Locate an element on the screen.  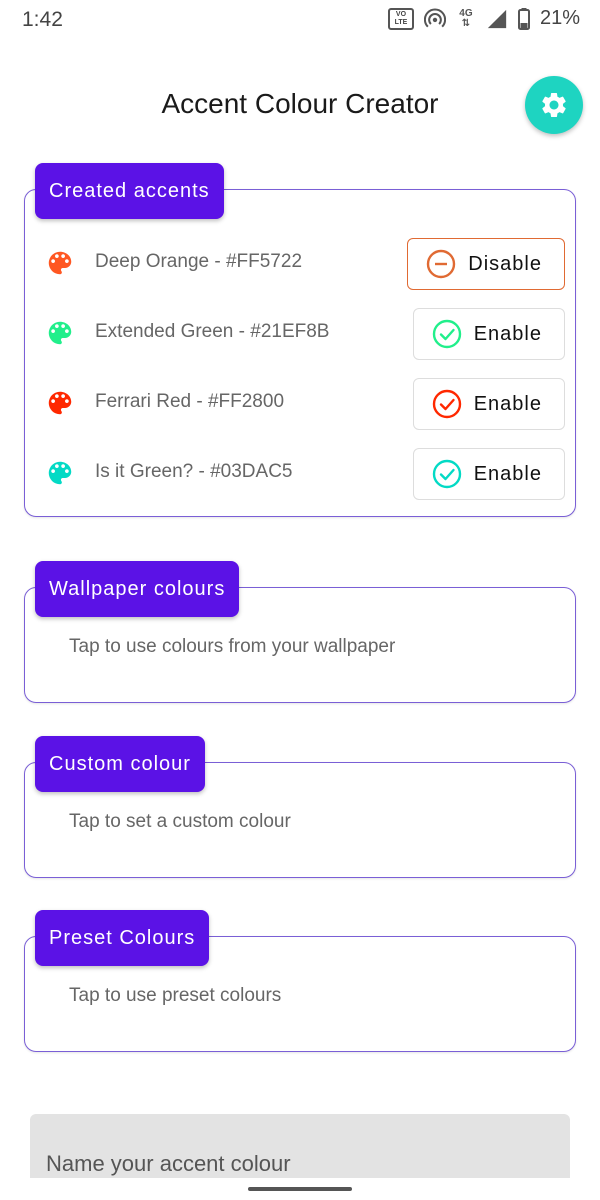
accent-label: Ferrari Red - #FF2800 is located at coordinates (190, 401).